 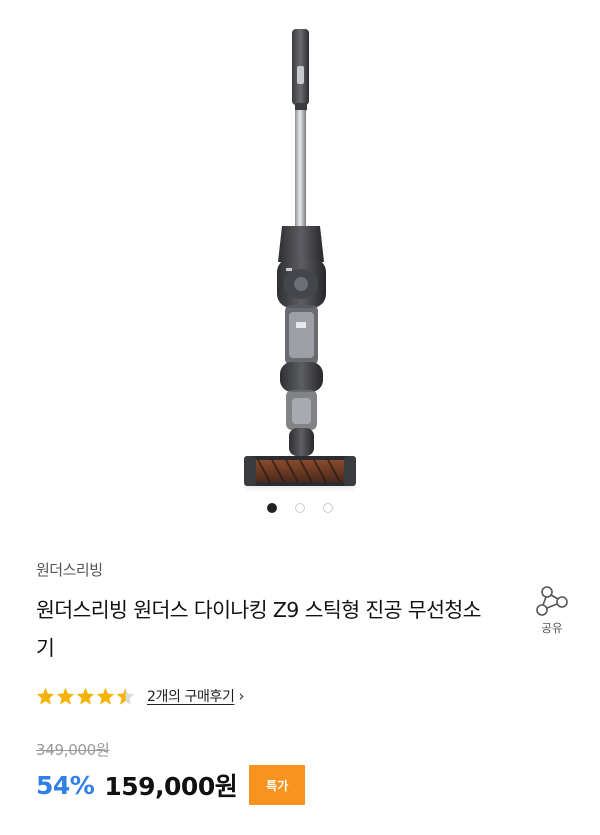 I want to click on share-icon, so click(x=552, y=601).